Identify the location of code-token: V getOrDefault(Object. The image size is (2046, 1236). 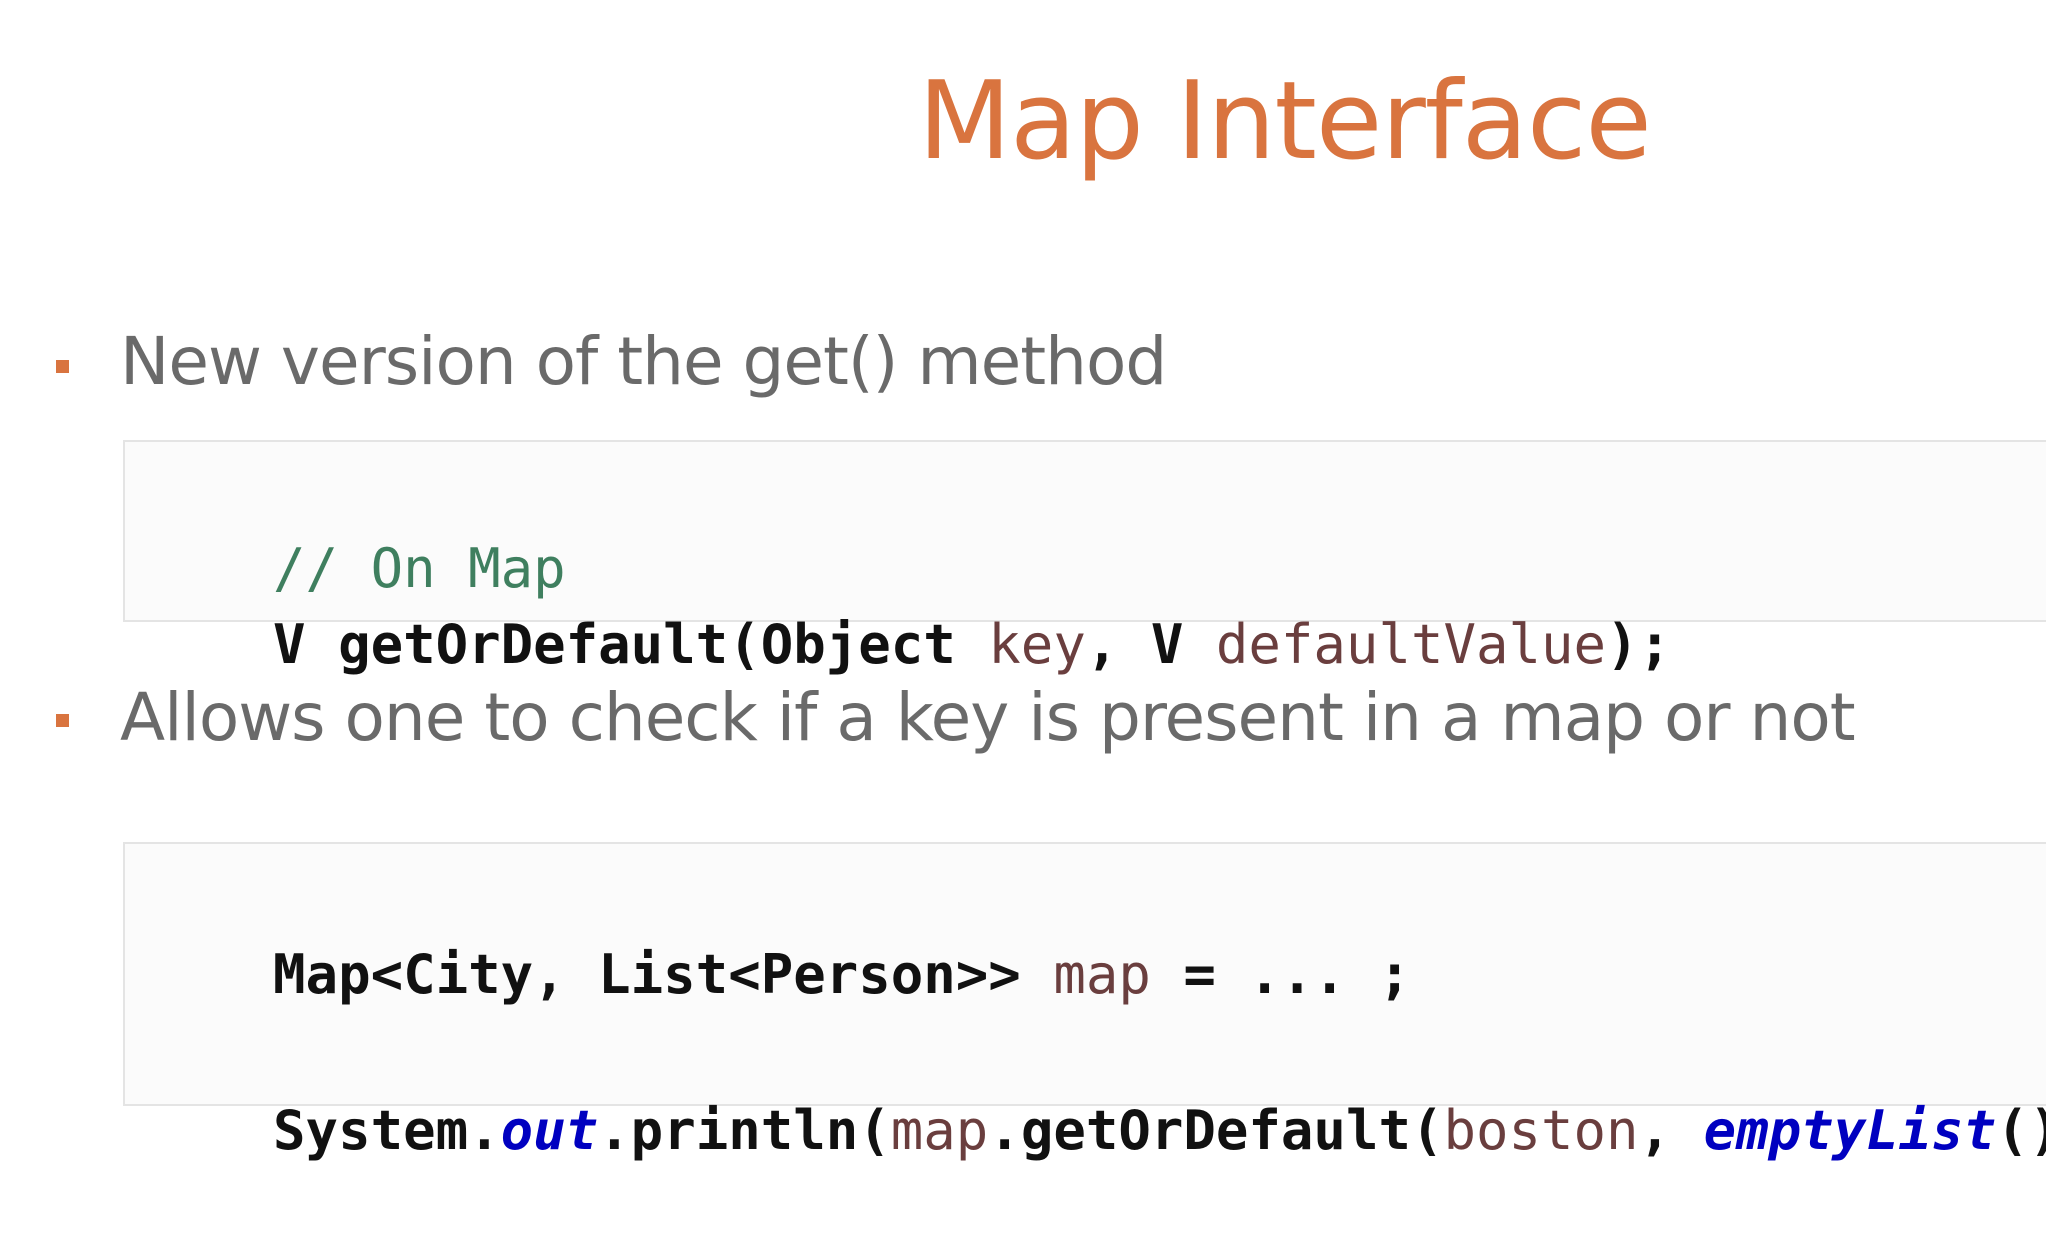
(631, 644).